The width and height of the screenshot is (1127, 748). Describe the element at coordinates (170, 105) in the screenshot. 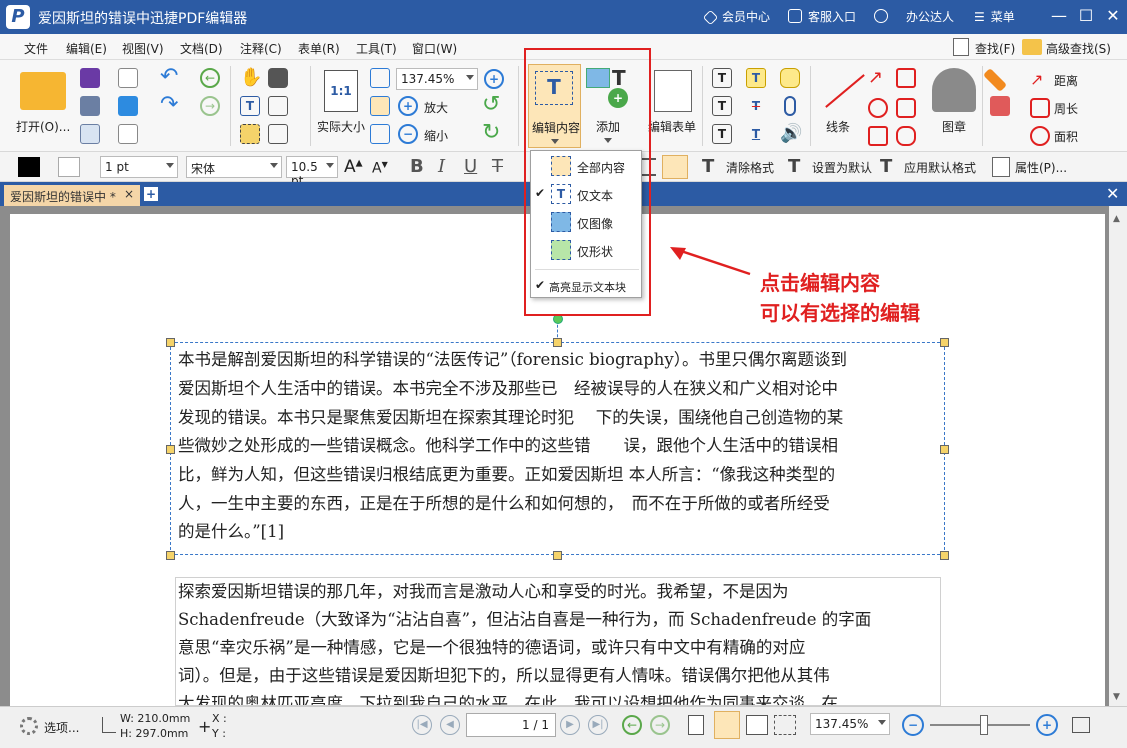

I see `redo-icon: ↷` at that location.